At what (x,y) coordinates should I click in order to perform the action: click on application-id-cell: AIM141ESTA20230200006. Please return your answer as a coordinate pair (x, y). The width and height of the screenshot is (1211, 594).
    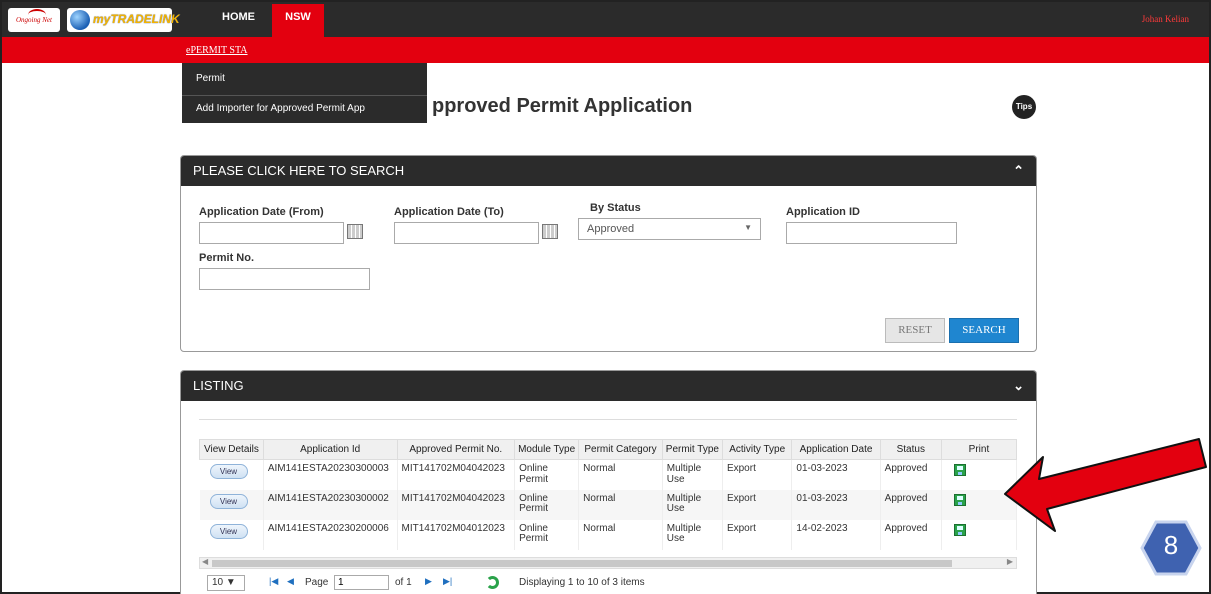
    Looking at the image, I should click on (330, 534).